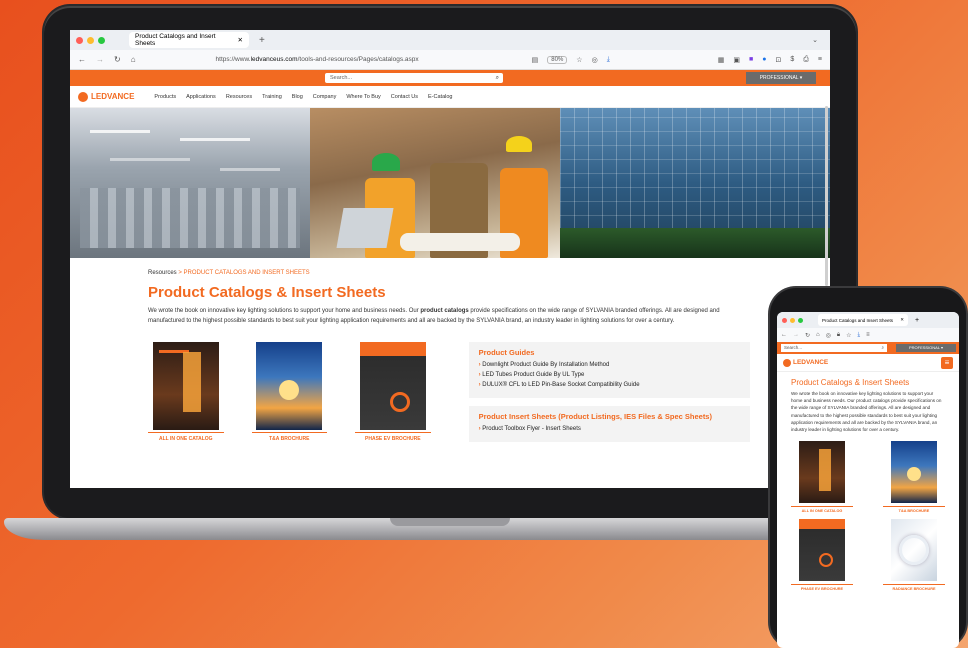  I want to click on catalog-card: PHASE EV BROCHURE, so click(393, 396).